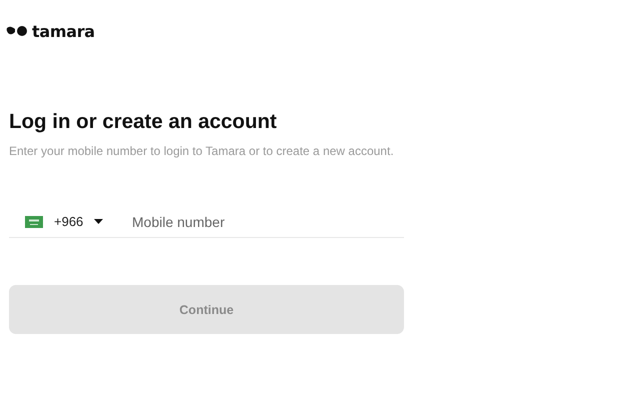 This screenshot has height=403, width=640. Describe the element at coordinates (34, 222) in the screenshot. I see `flag-icon` at that location.